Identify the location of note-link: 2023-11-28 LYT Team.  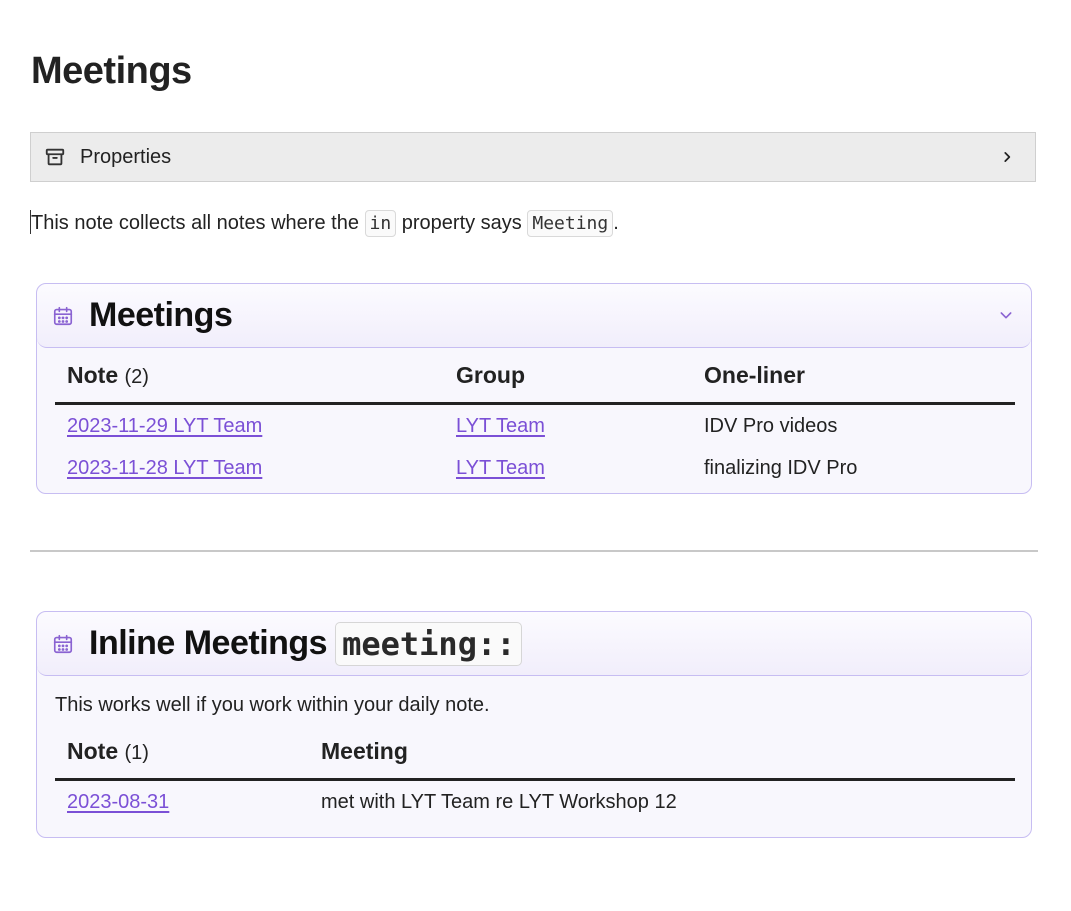
(164, 468).